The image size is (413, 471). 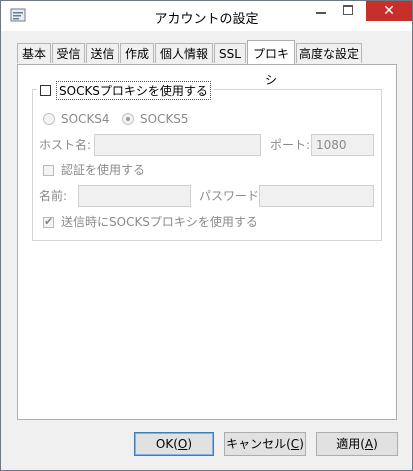 What do you see at coordinates (65, 145) in the screenshot?
I see `host-label: ホスト名:` at bounding box center [65, 145].